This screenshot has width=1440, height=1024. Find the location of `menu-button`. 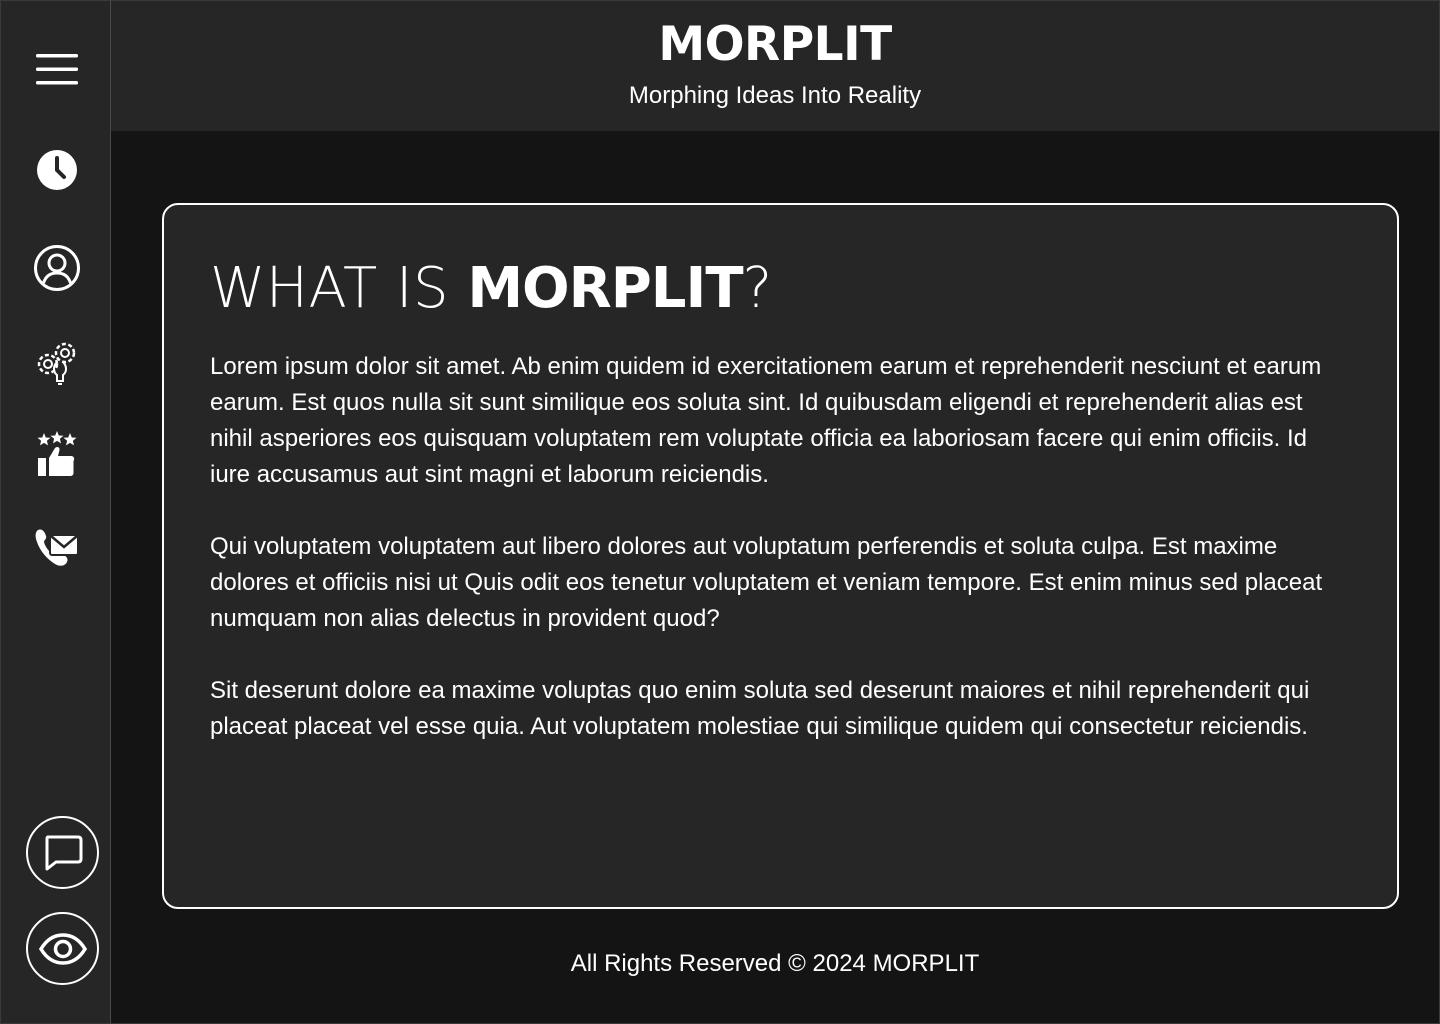

menu-button is located at coordinates (57, 69).